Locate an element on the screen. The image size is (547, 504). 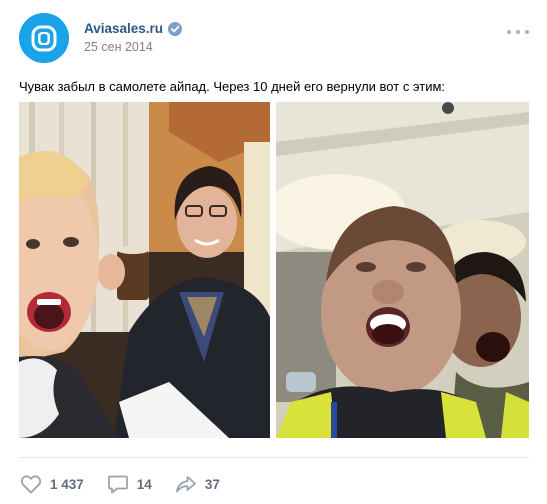
more-horizontal-icon is located at coordinates (518, 32).